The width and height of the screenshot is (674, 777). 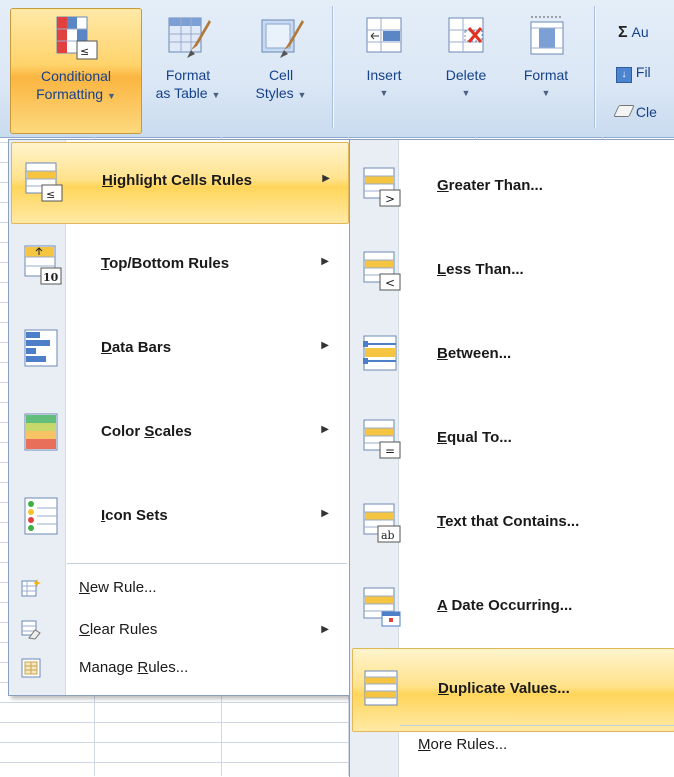 I want to click on autosum-button: Σ Au, so click(x=633, y=33).